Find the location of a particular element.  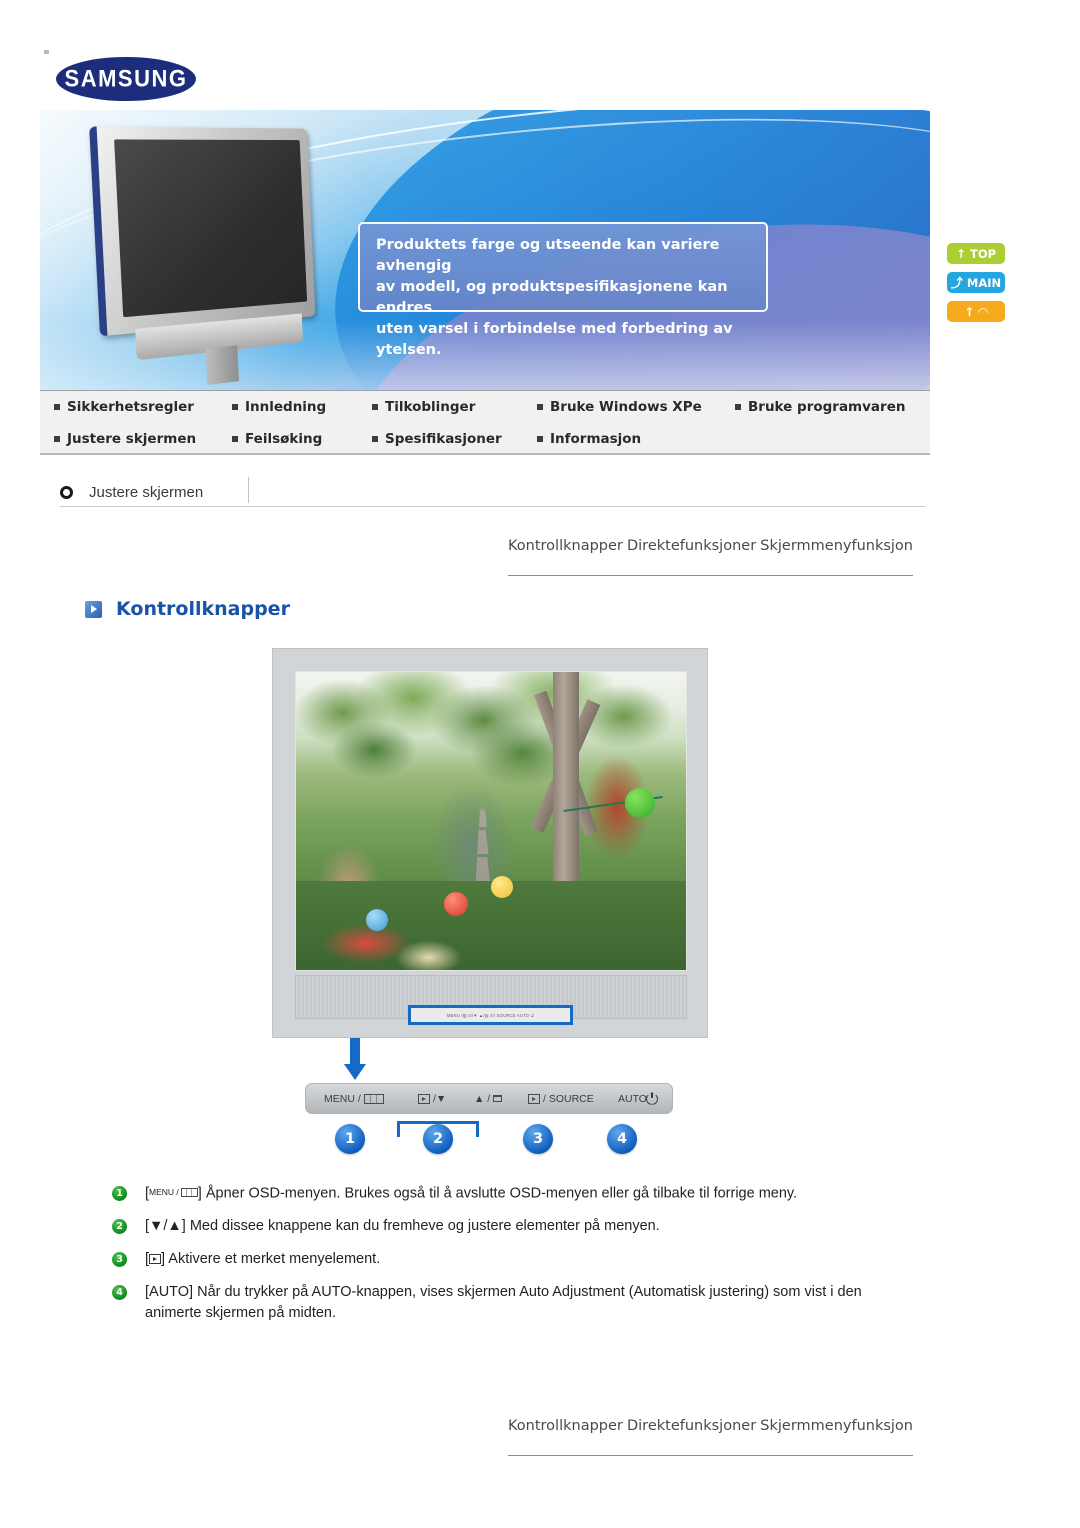

nav-label: Feilsøking is located at coordinates (284, 439).